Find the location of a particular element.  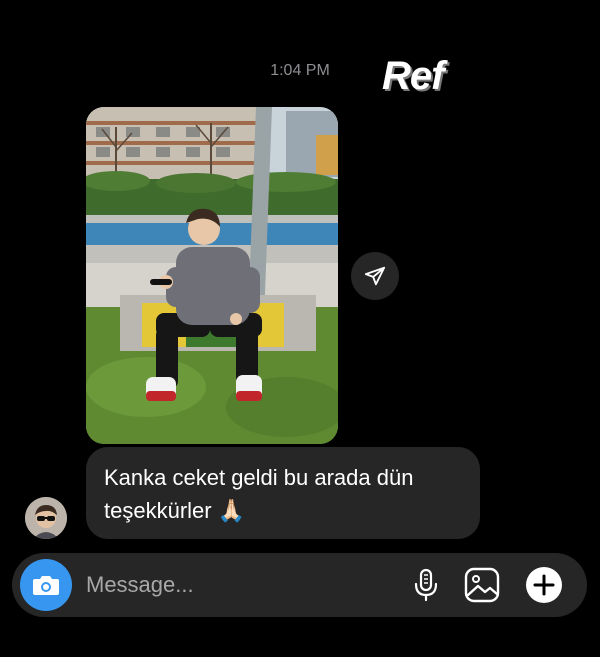

user-avatar is located at coordinates (46, 518).